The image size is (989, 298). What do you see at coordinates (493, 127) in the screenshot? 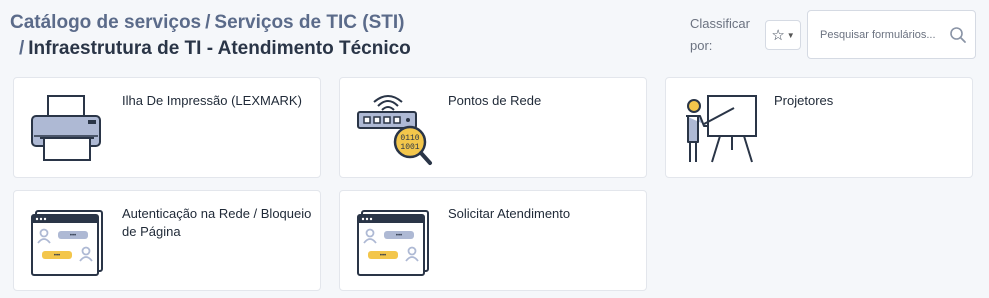
I see `service-card-network-points: 0110 1001 Pontos de Rede` at bounding box center [493, 127].